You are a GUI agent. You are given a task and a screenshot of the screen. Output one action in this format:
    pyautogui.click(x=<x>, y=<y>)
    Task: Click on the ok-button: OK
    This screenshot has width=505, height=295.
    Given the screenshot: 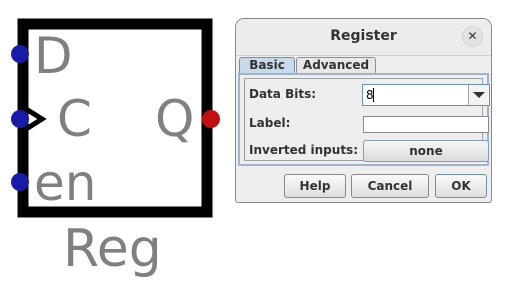 What is the action you would take?
    pyautogui.click(x=461, y=186)
    